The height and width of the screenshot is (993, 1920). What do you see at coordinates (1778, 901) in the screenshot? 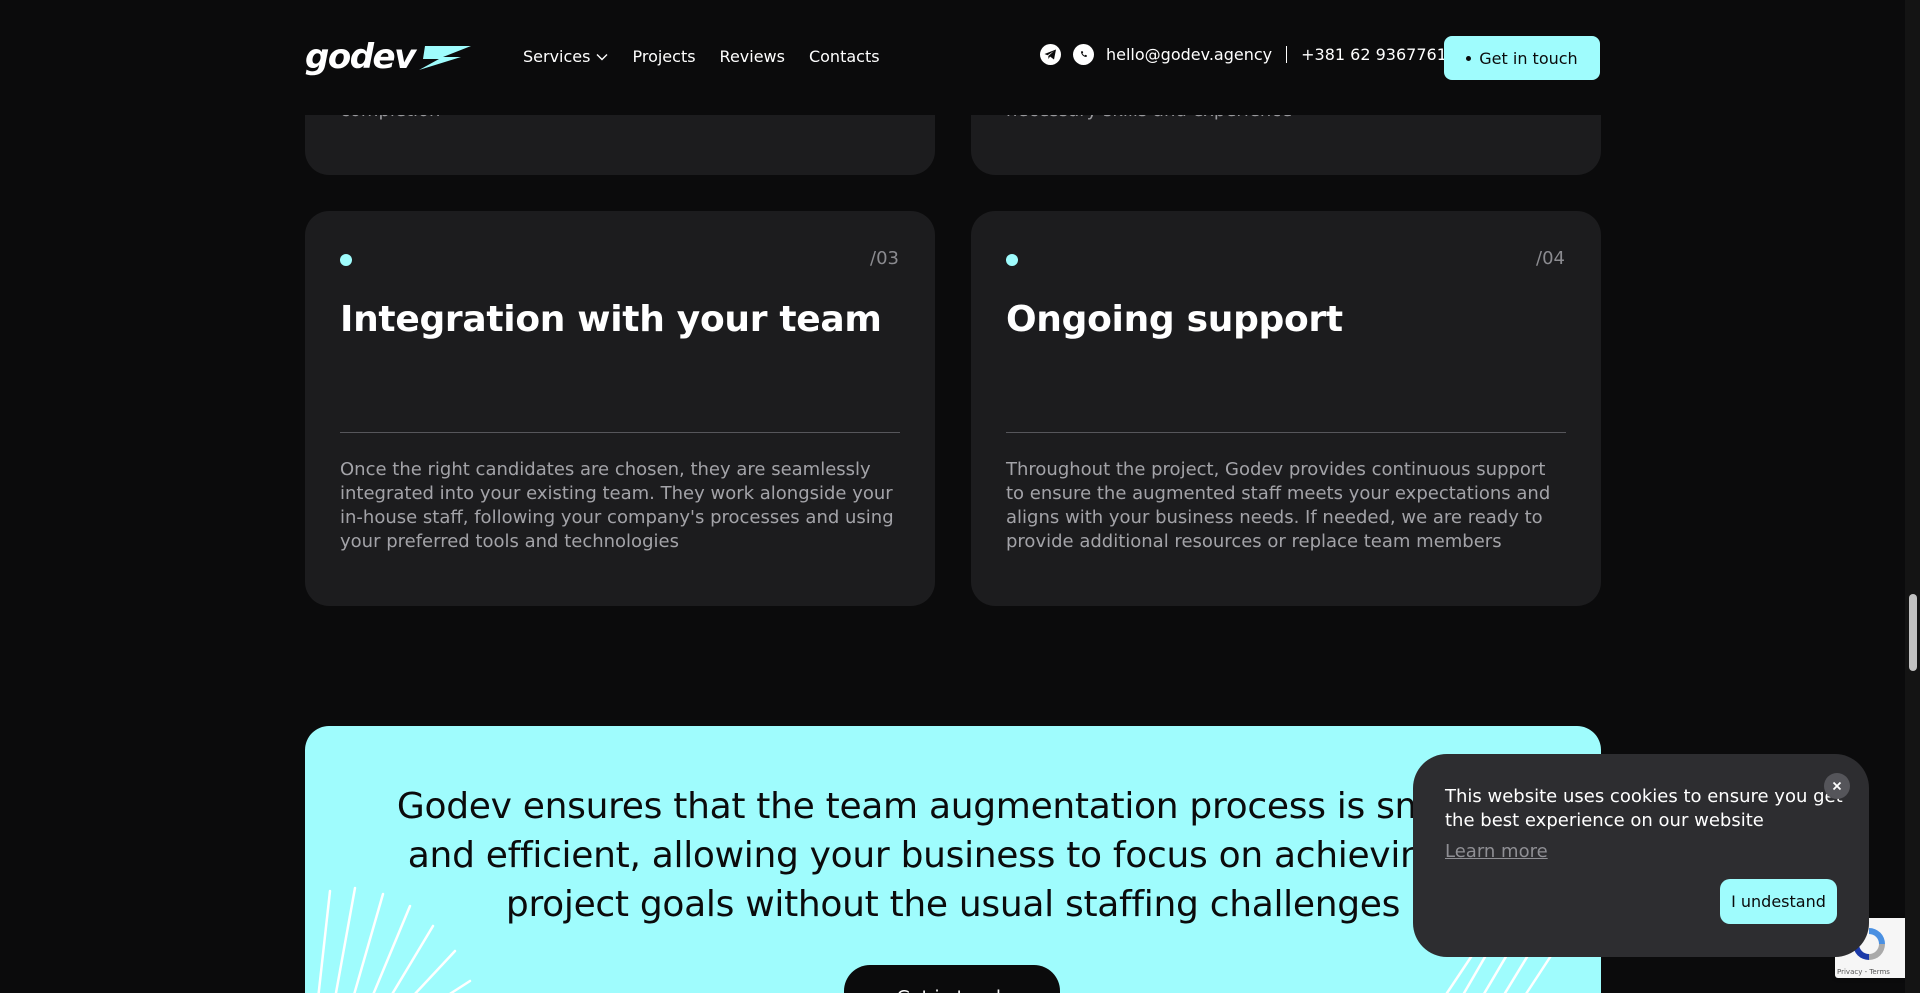
I see `cookie-accept-button: I undestand` at bounding box center [1778, 901].